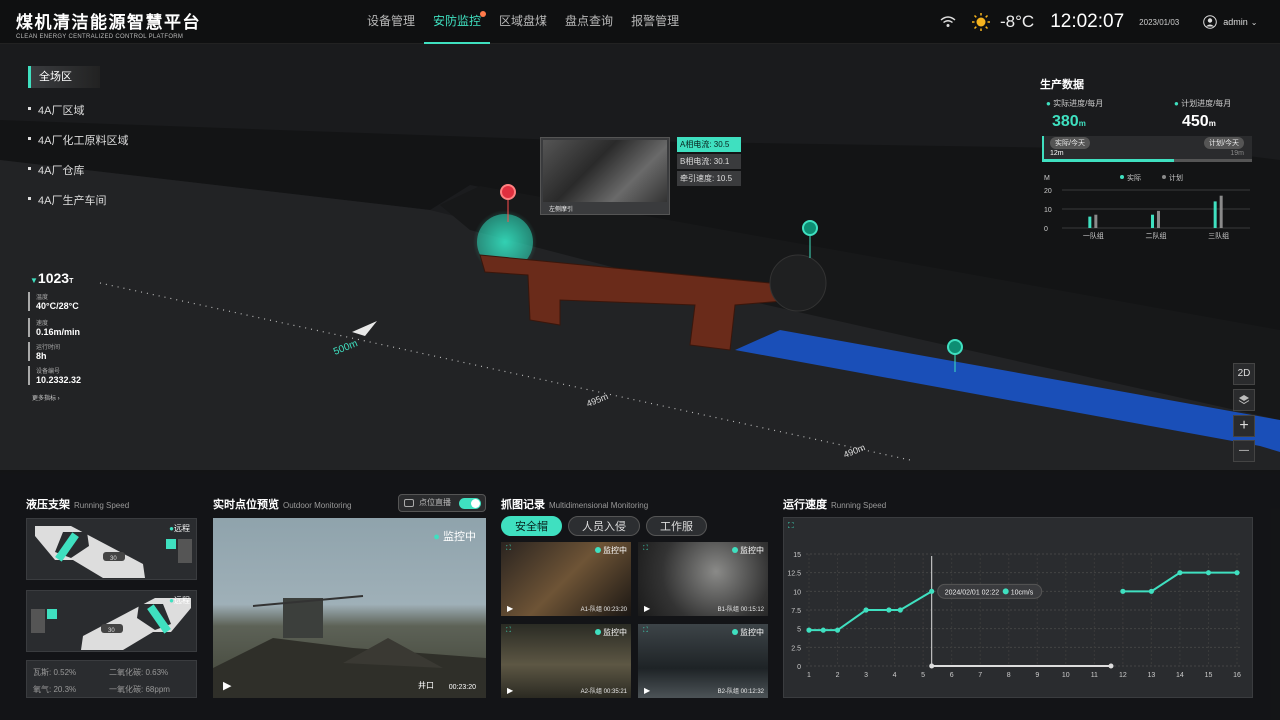 This screenshot has width=1280, height=720. Describe the element at coordinates (1108, 160) in the screenshot. I see `progress-fill` at that location.